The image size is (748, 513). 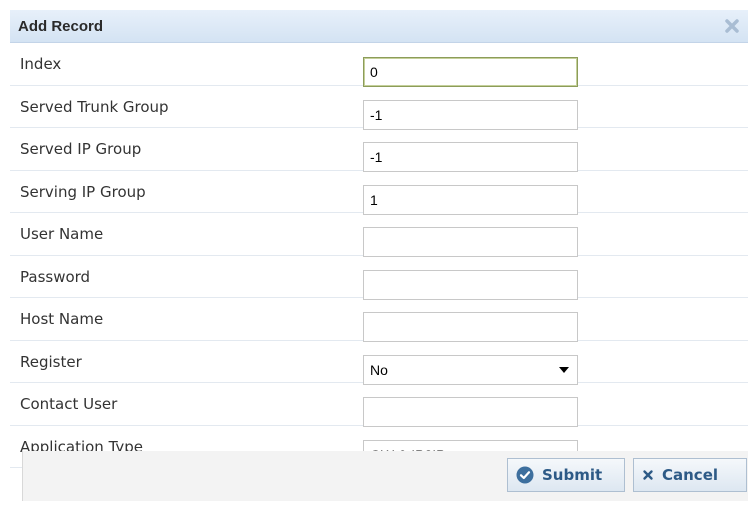 I want to click on user-name-label: User Name, so click(x=62, y=234).